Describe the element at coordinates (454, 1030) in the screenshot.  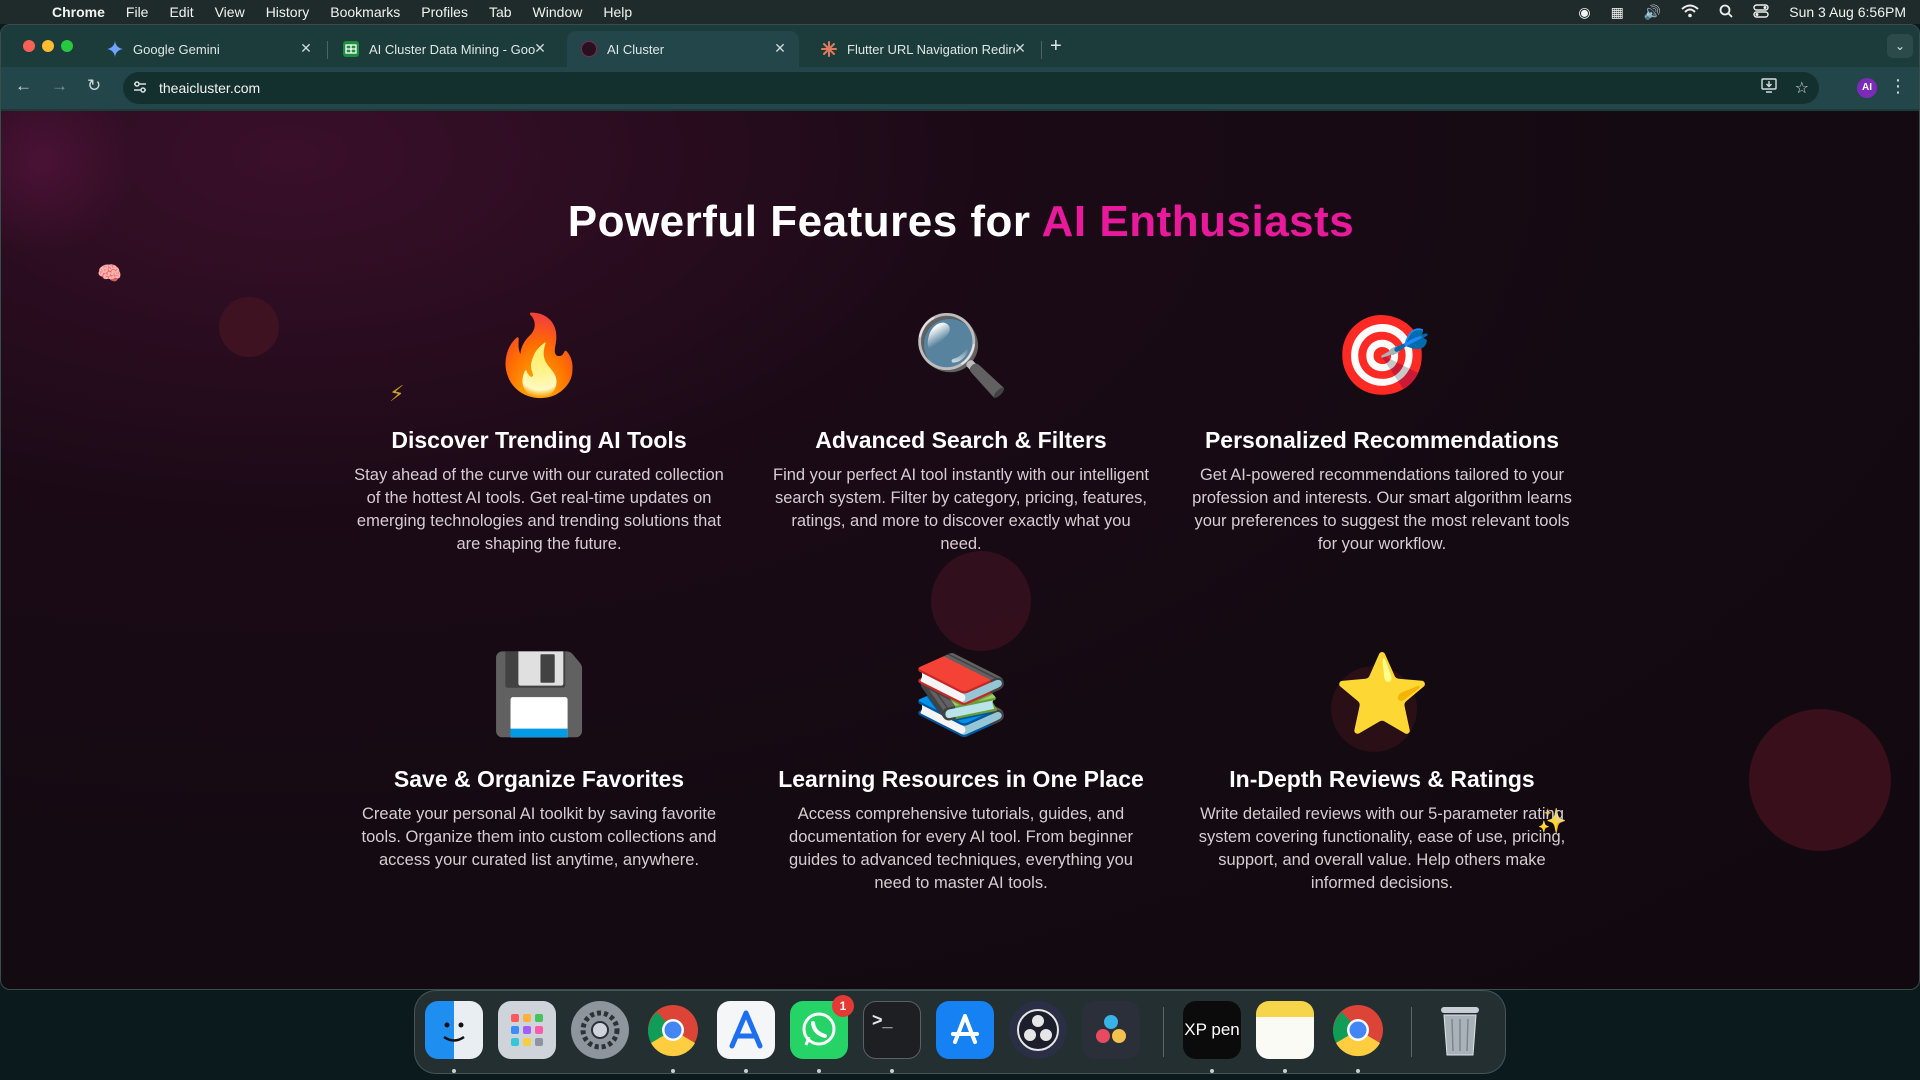
I see `finder-icon` at that location.